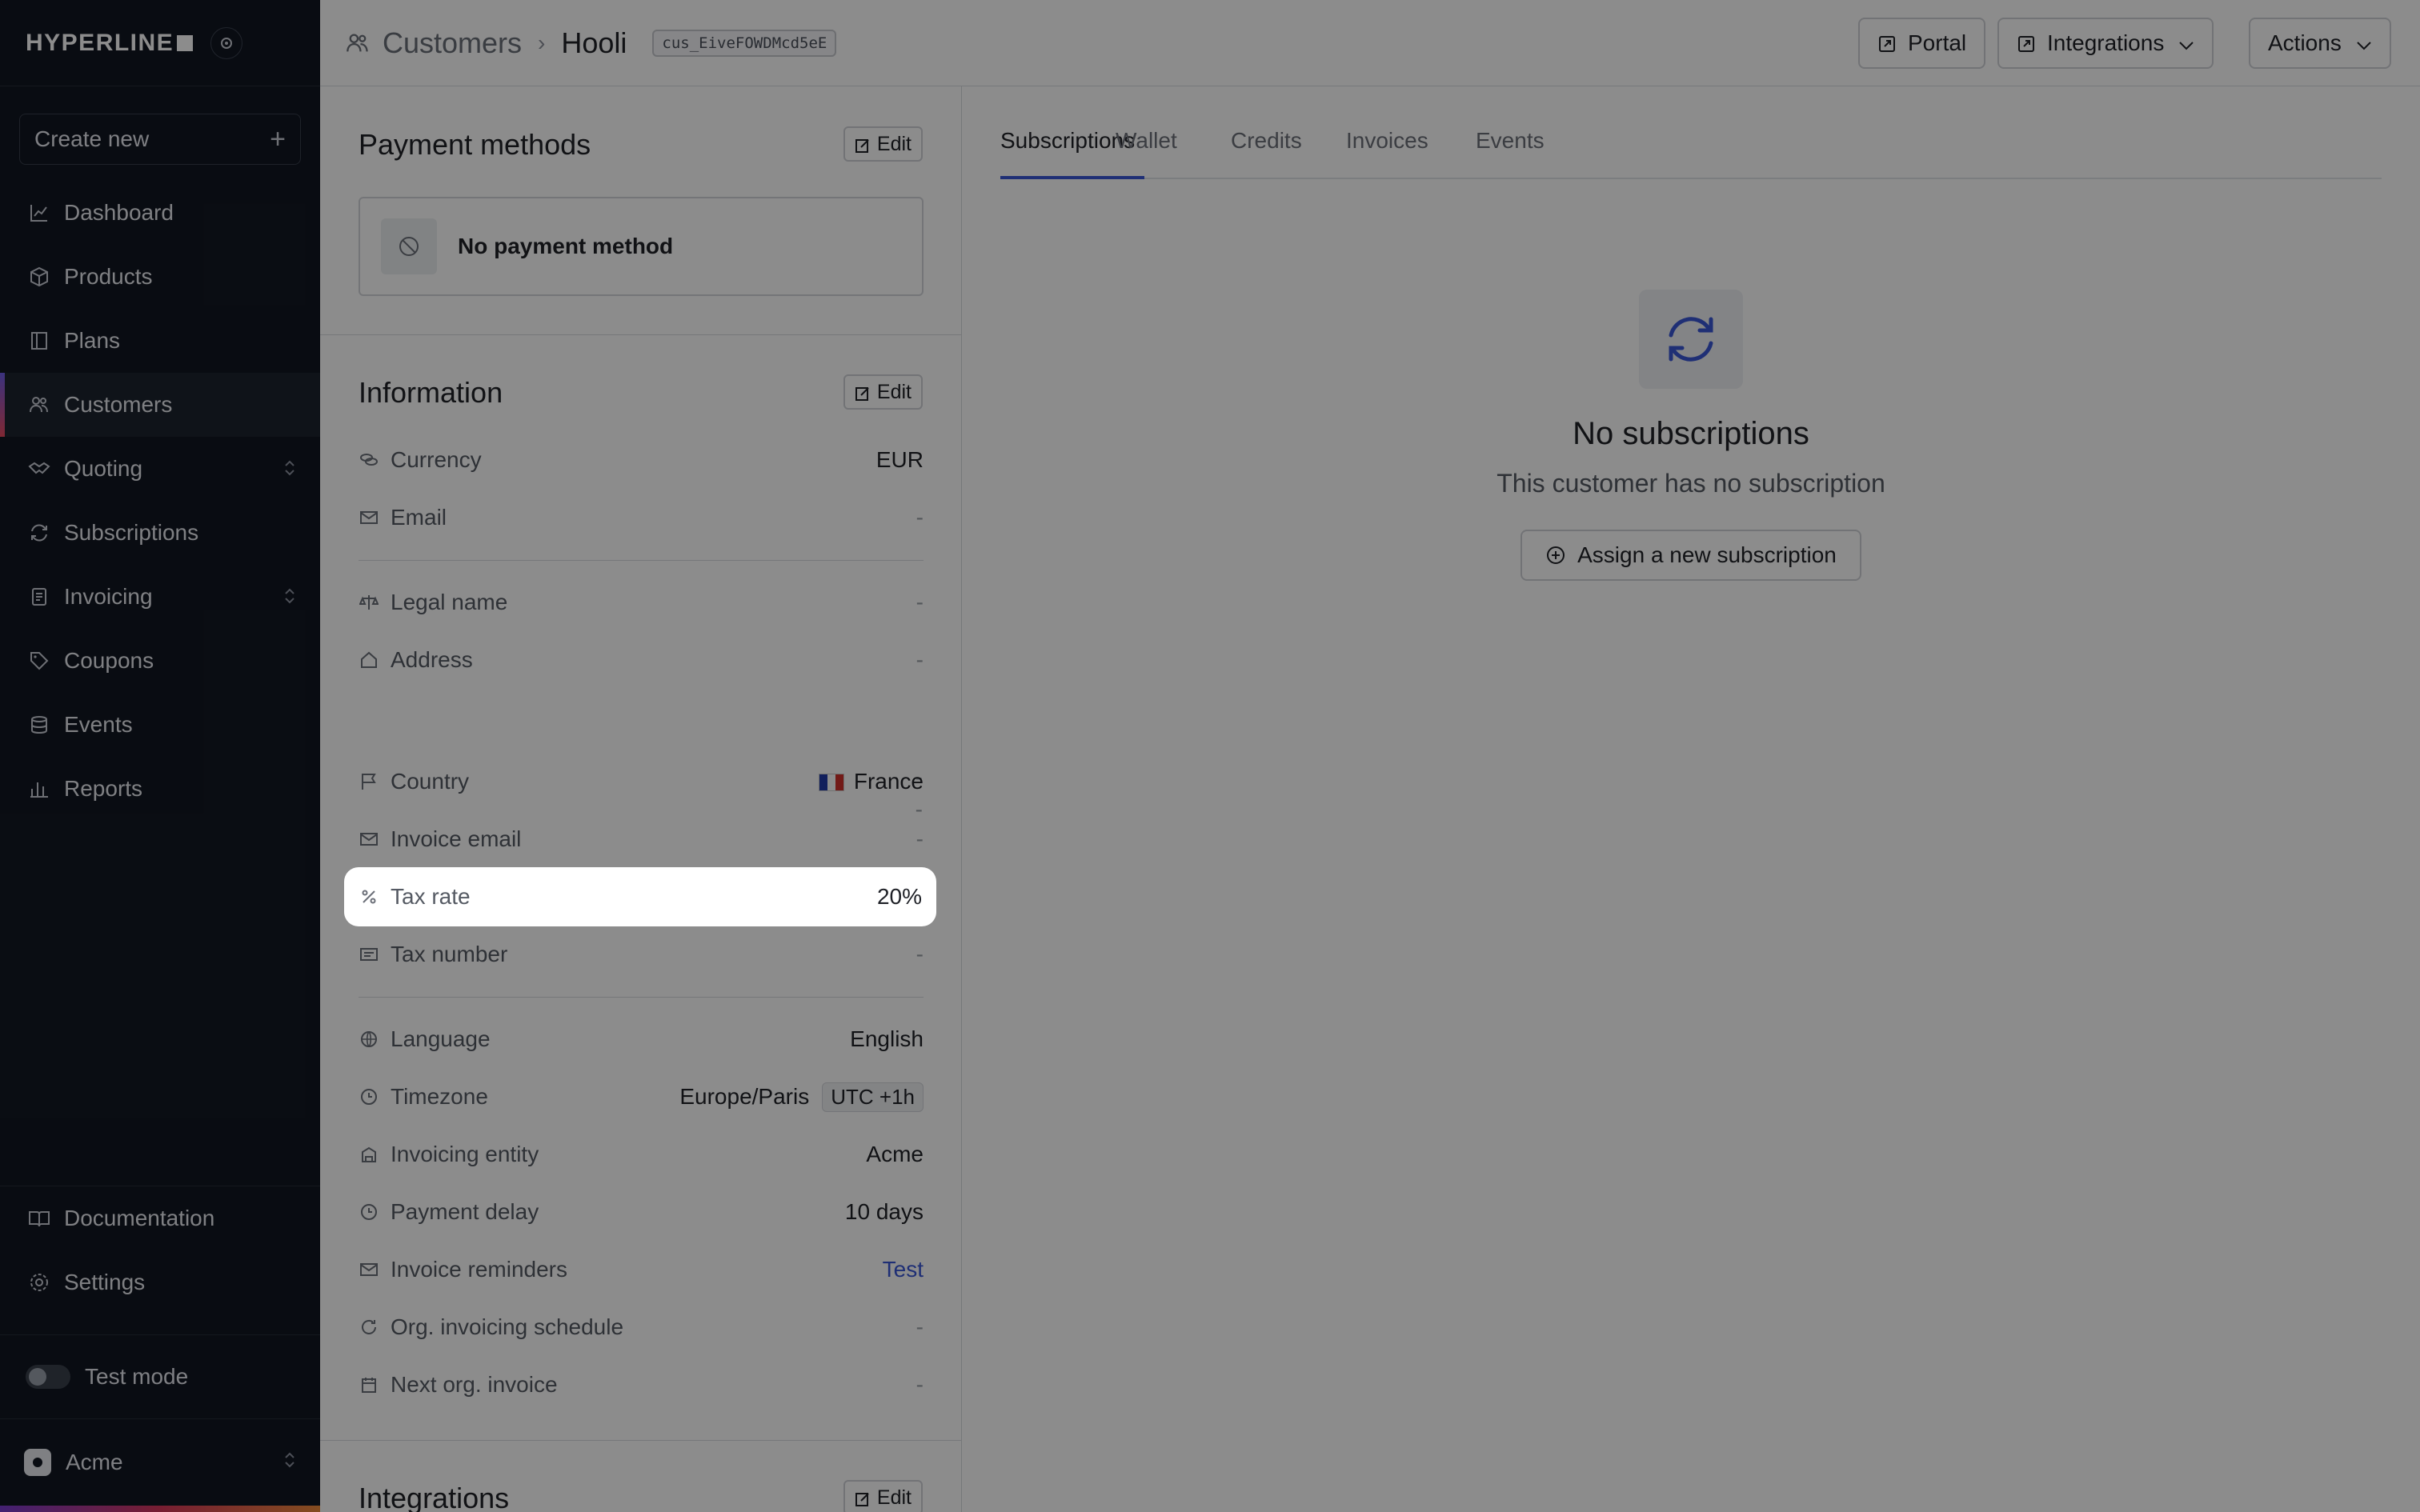 The width and height of the screenshot is (2420, 1512). Describe the element at coordinates (160, 1218) in the screenshot. I see `sidebar-item-documentation: Documentation` at that location.